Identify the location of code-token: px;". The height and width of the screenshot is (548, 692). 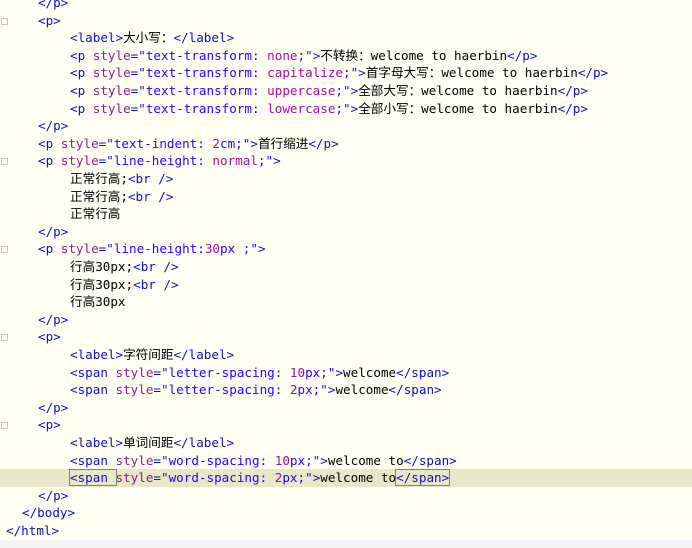
(312, 390).